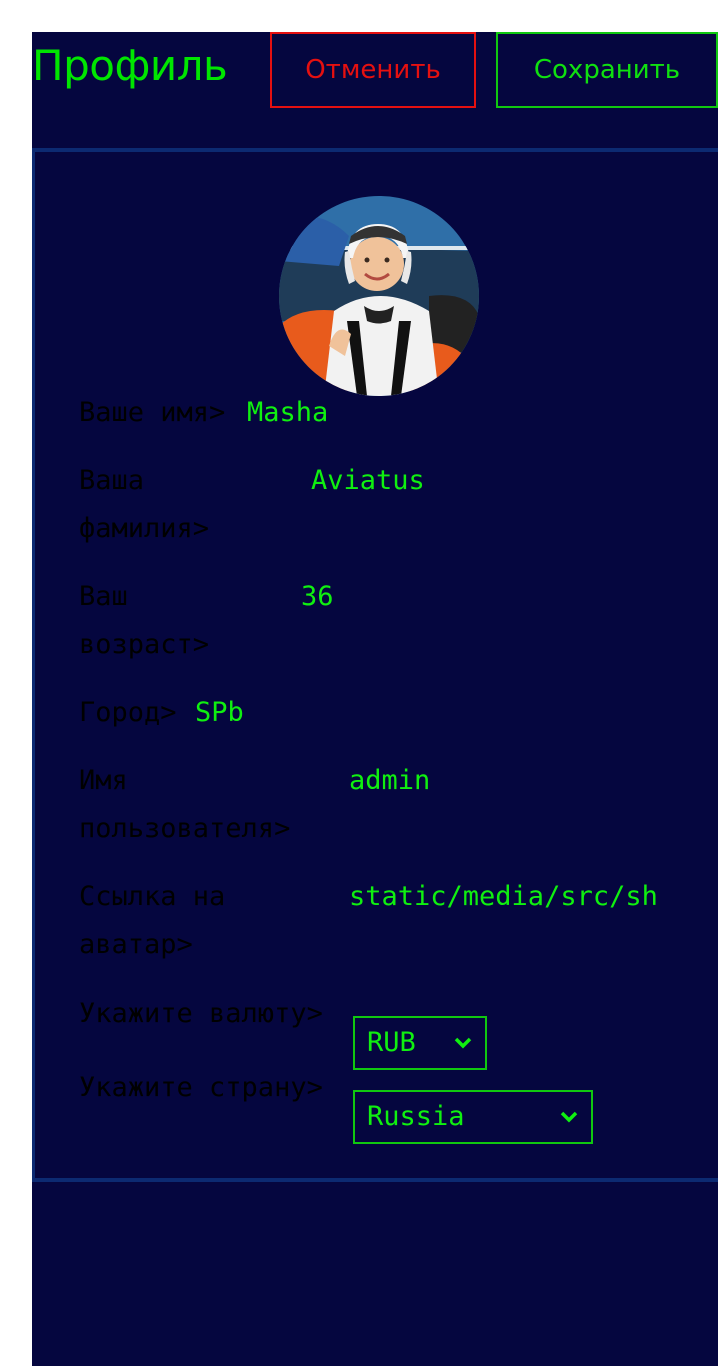  I want to click on save-button: Сохранить, so click(607, 70).